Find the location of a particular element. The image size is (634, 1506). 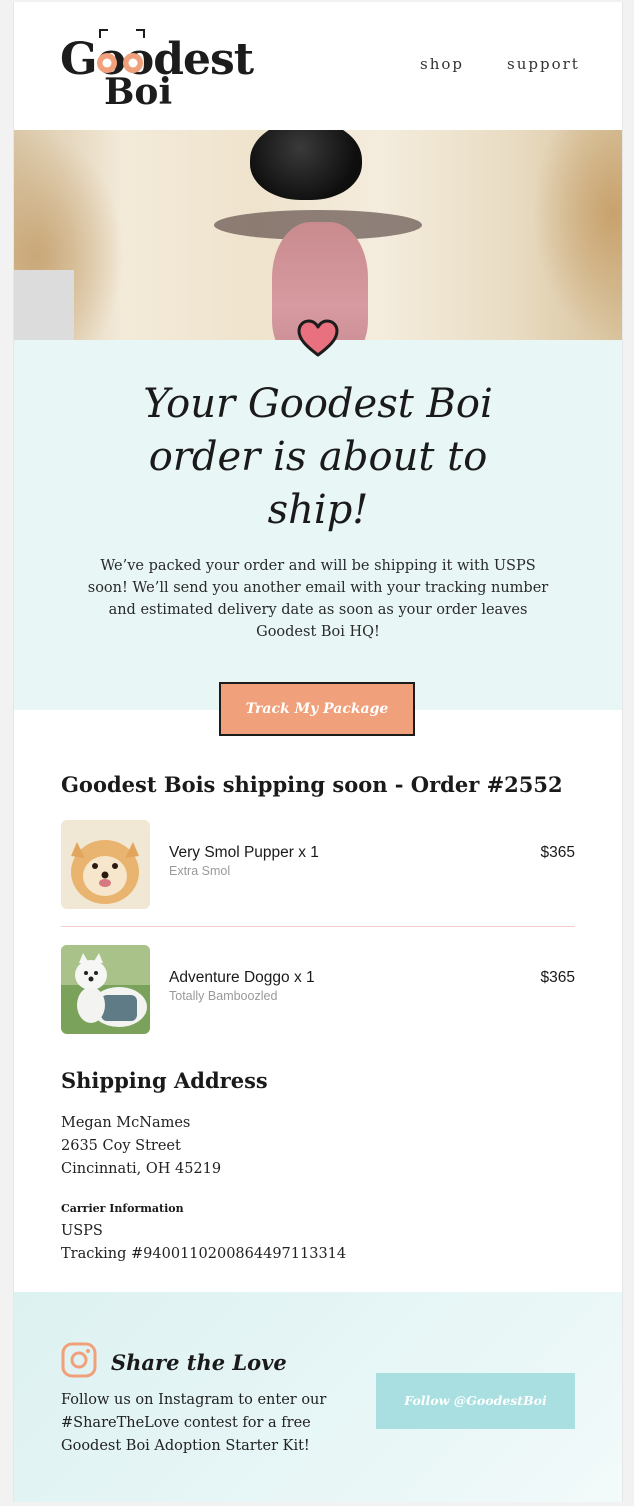

headline: Your Goodest Boi order is about to ship! is located at coordinates (318, 457).